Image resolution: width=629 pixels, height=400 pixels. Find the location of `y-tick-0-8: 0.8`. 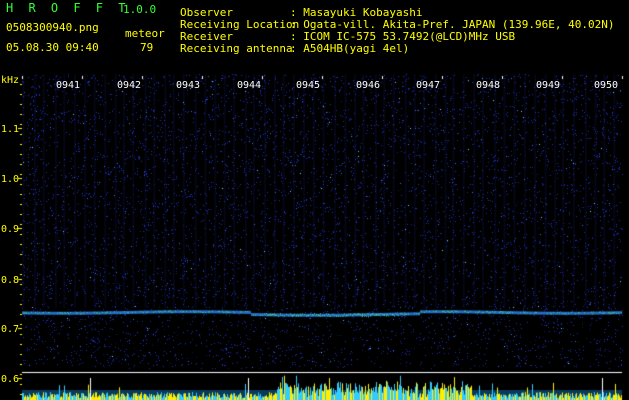

y-tick-0-8: 0.8 is located at coordinates (10, 280).